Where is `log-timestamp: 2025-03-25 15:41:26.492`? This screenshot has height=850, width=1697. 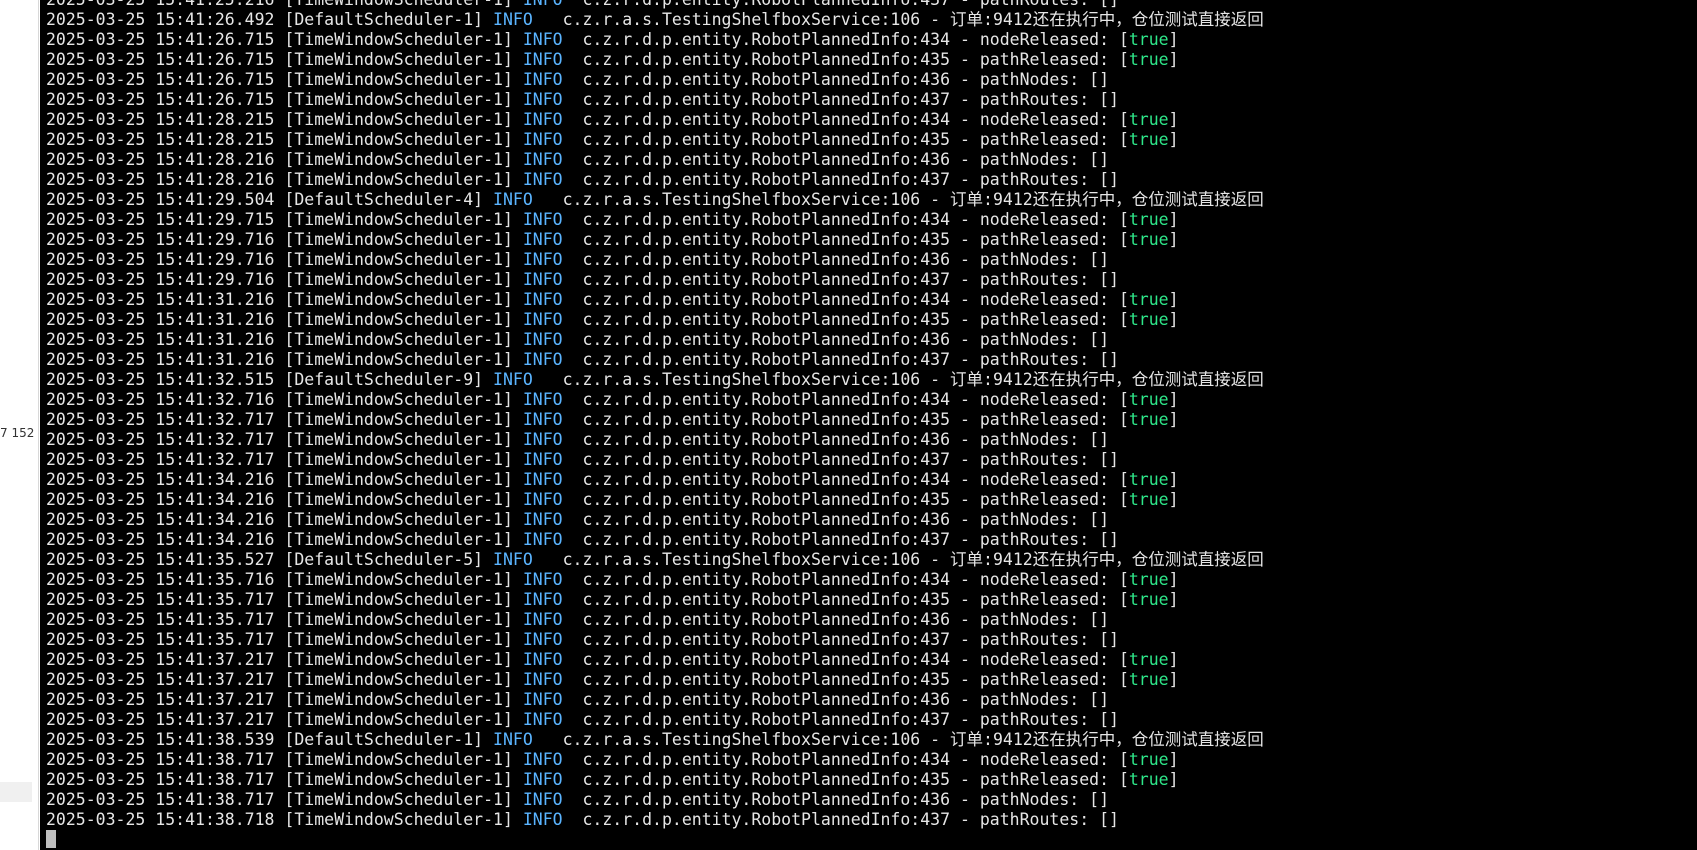
log-timestamp: 2025-03-25 15:41:26.492 is located at coordinates (160, 19).